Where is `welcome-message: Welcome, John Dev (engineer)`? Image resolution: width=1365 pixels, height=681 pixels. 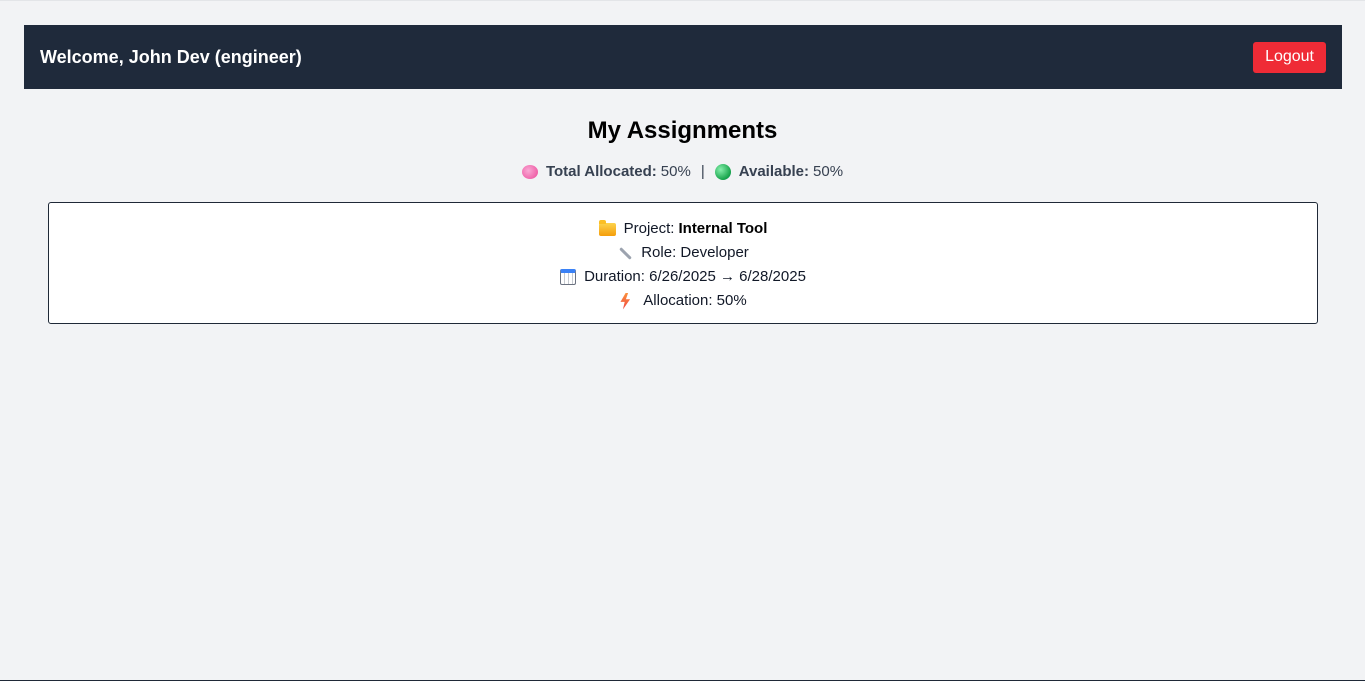 welcome-message: Welcome, John Dev (engineer) is located at coordinates (171, 56).